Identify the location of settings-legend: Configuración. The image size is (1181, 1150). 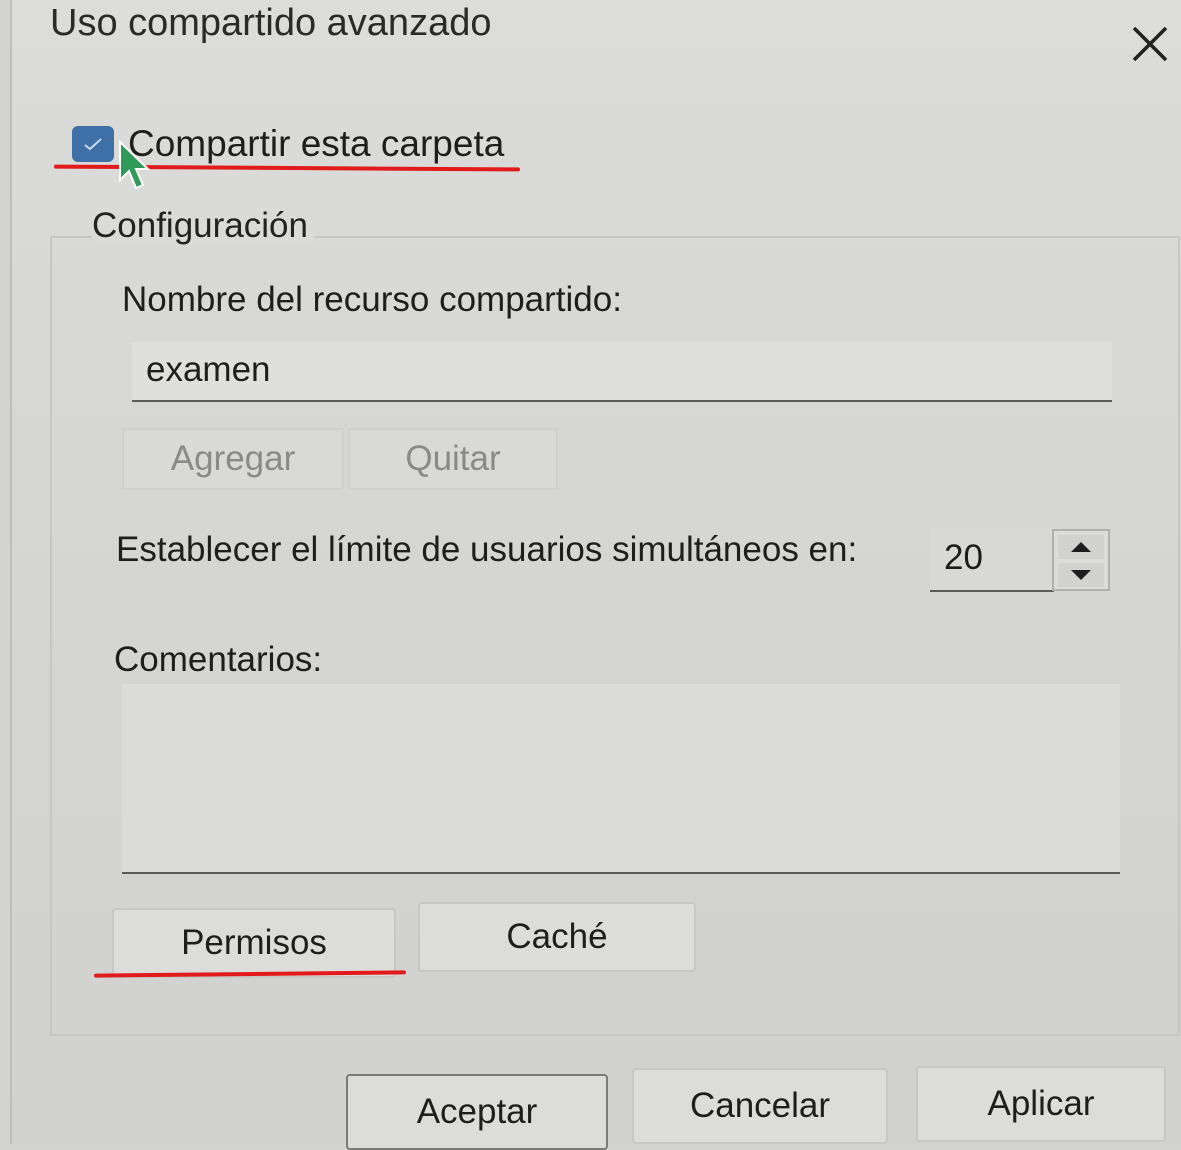
(203, 226).